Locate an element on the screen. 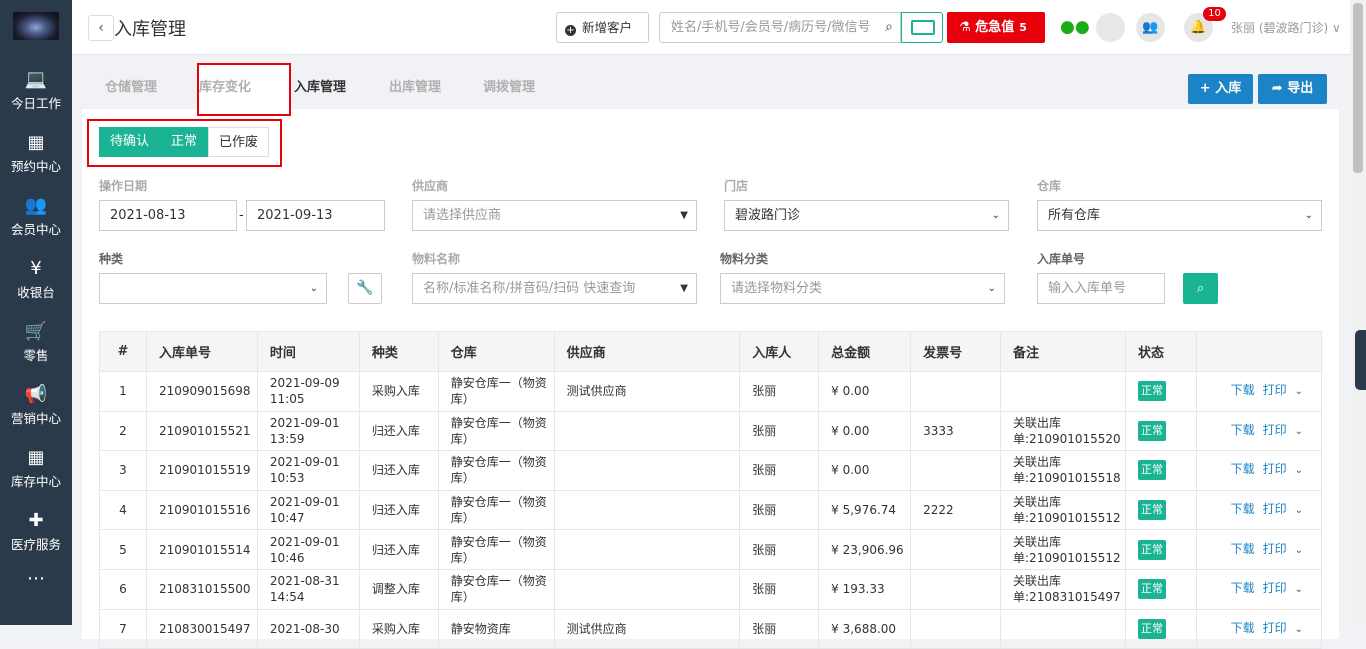 This screenshot has height=649, width=1366. sidebar-item-grid: ▦ 库存中心 is located at coordinates (36, 477).